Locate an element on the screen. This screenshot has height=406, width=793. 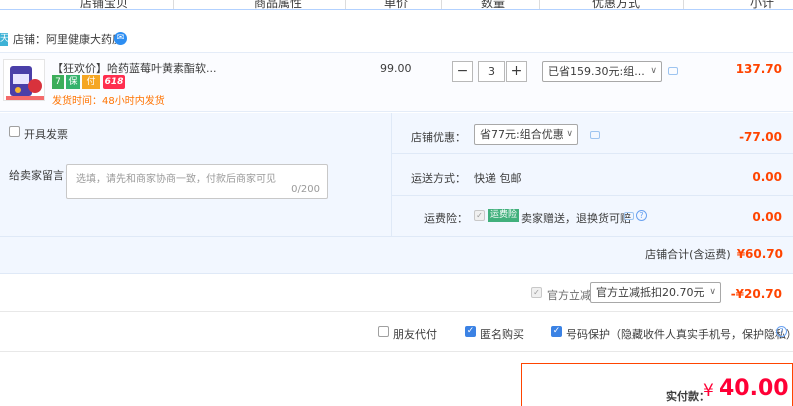
store-discount-amount: -77.00 is located at coordinates (760, 137).